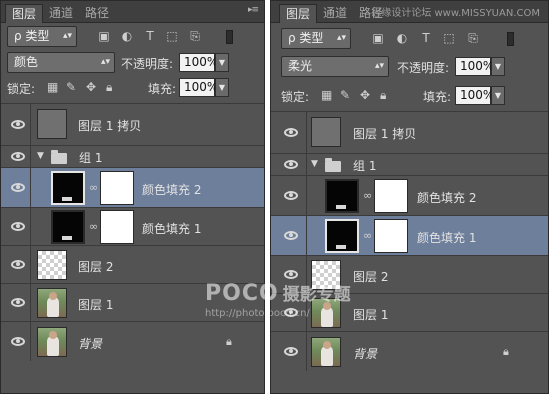 This screenshot has width=549, height=394. Describe the element at coordinates (242, 293) in the screenshot. I see `poco-brand: POCO` at that location.